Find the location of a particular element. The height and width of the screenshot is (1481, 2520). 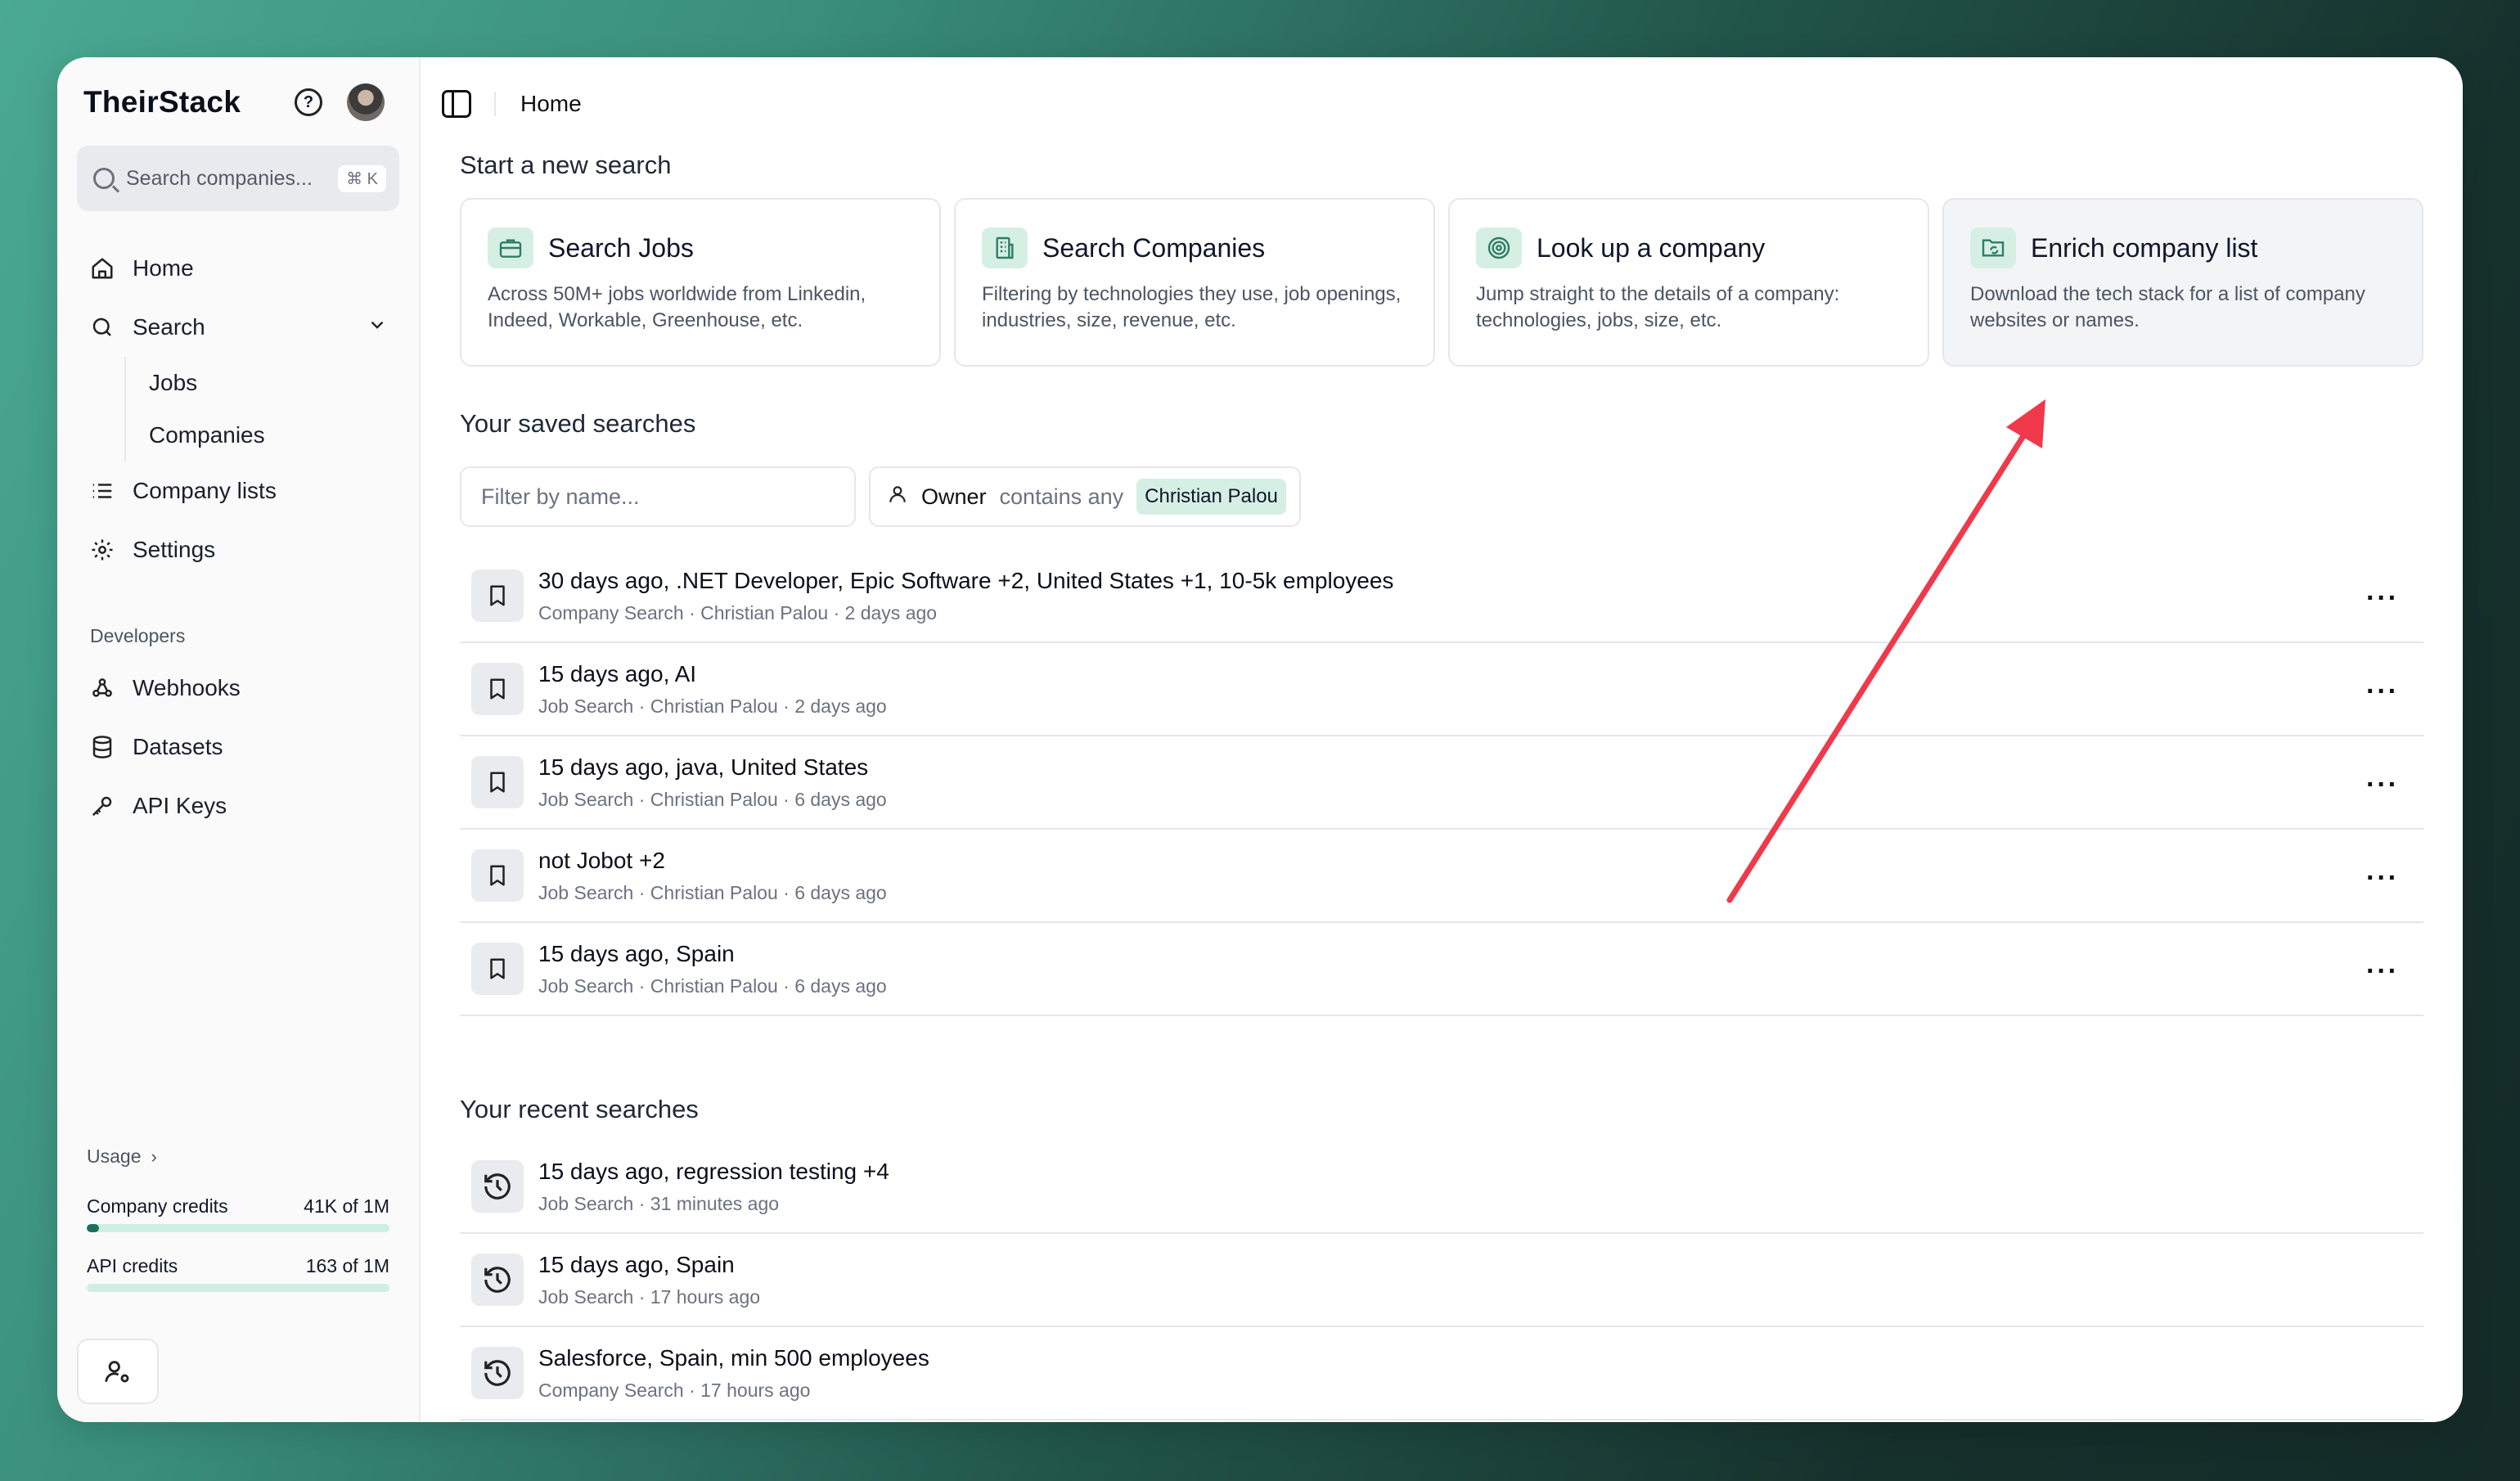

nav-item-webhooks: Webhooks is located at coordinates (238, 688).